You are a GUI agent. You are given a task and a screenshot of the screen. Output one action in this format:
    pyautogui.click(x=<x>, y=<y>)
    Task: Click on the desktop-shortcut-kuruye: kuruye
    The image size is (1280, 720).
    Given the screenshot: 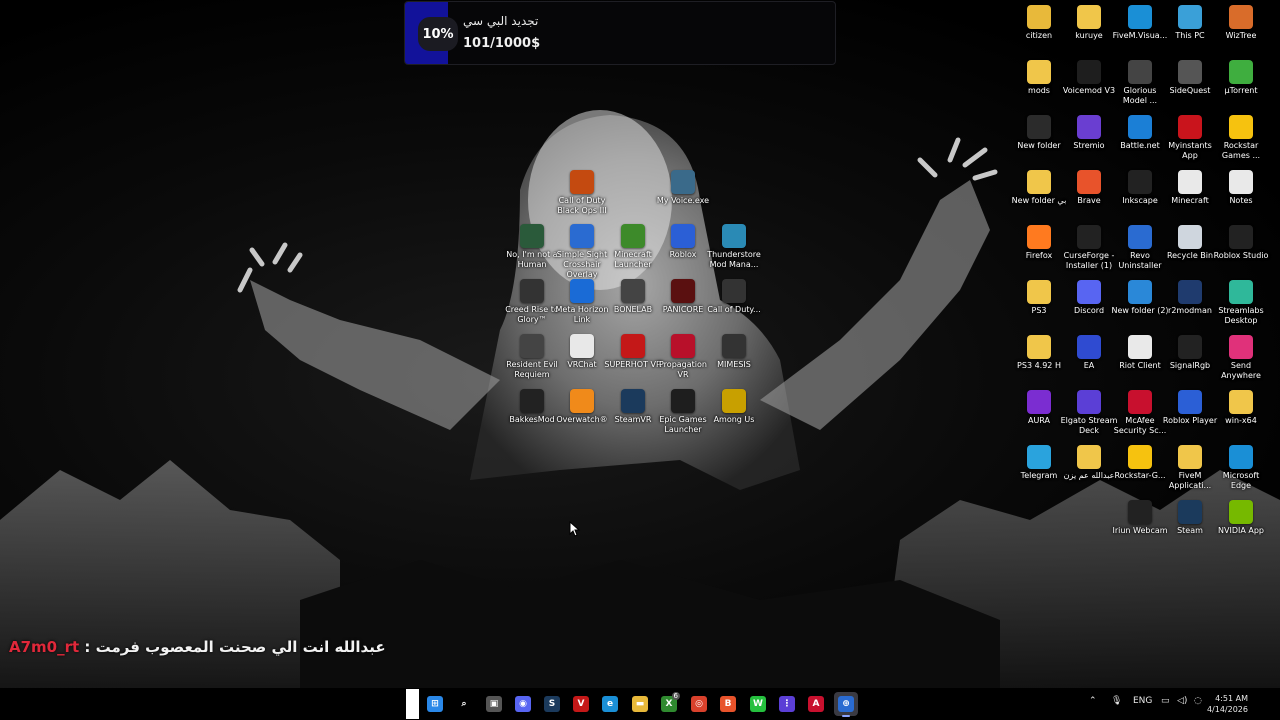 What is the action you would take?
    pyautogui.click(x=1089, y=23)
    